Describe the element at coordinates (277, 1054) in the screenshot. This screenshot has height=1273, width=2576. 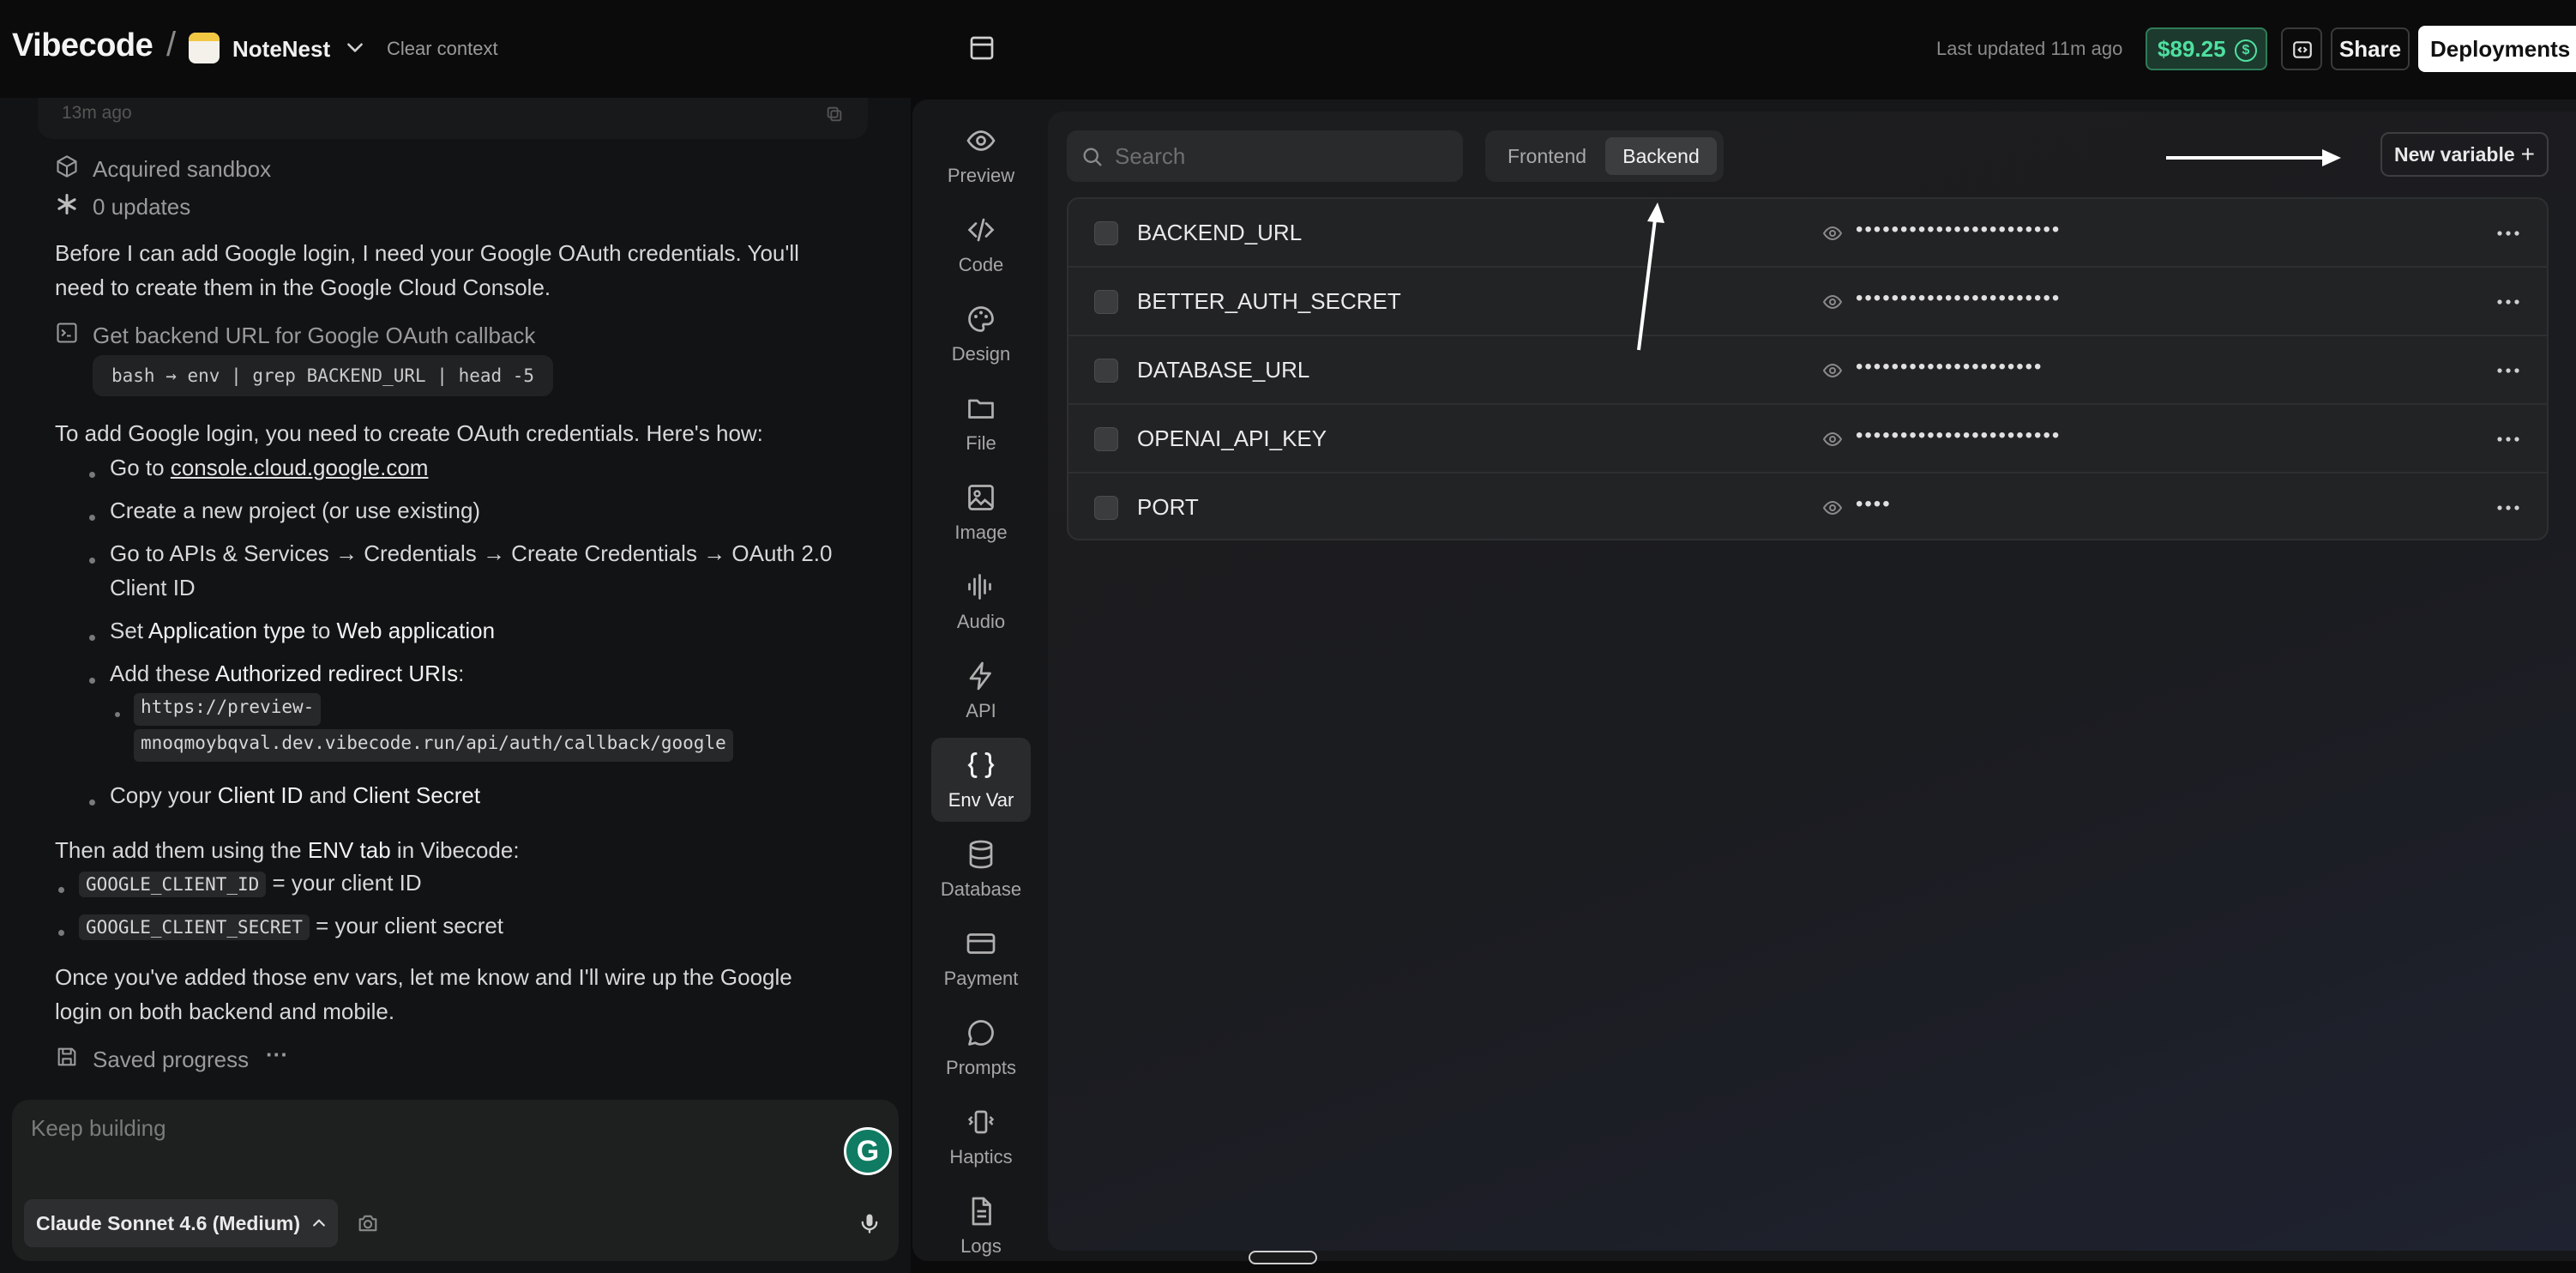
I see `saved-progress-more-button: ···` at that location.